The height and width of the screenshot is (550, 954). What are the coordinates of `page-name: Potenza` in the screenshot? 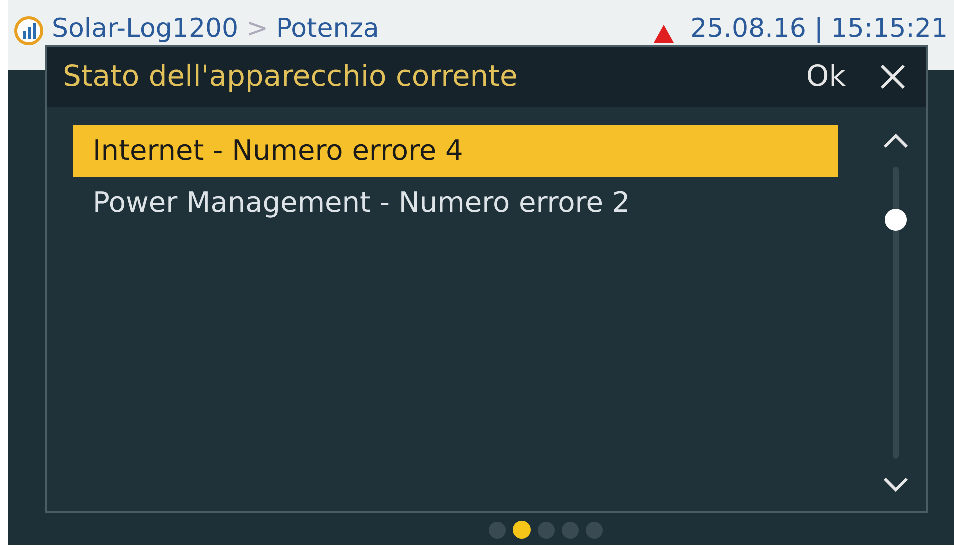 It's located at (328, 29).